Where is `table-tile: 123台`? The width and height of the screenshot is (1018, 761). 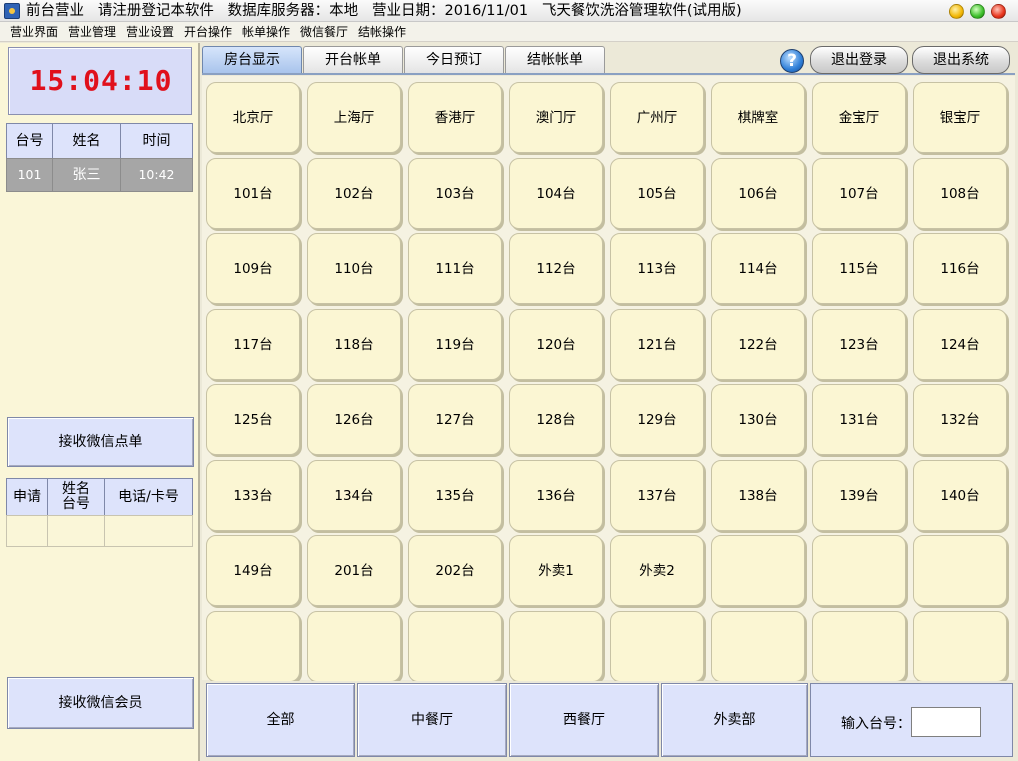 table-tile: 123台 is located at coordinates (859, 344).